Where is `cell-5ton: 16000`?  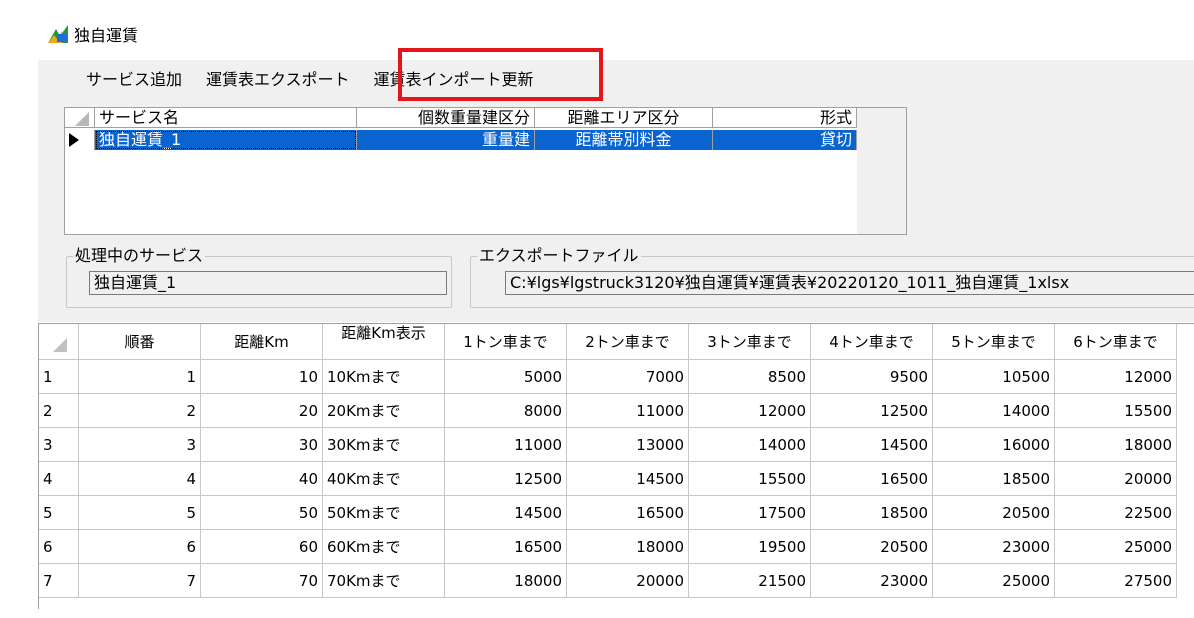
cell-5ton: 16000 is located at coordinates (994, 445).